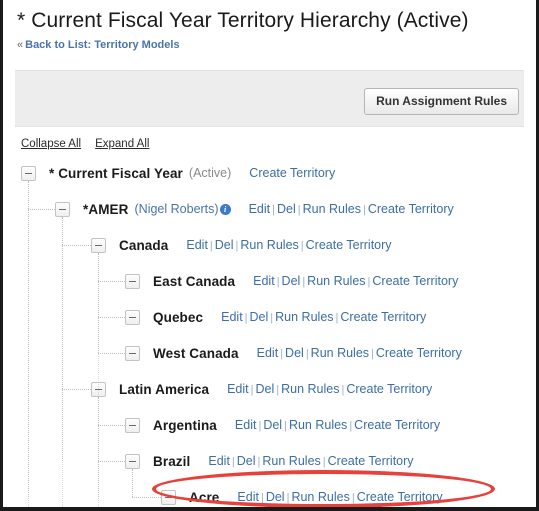 This screenshot has height=511, width=539. I want to click on collapse-all-link: Collapse All, so click(51, 144).